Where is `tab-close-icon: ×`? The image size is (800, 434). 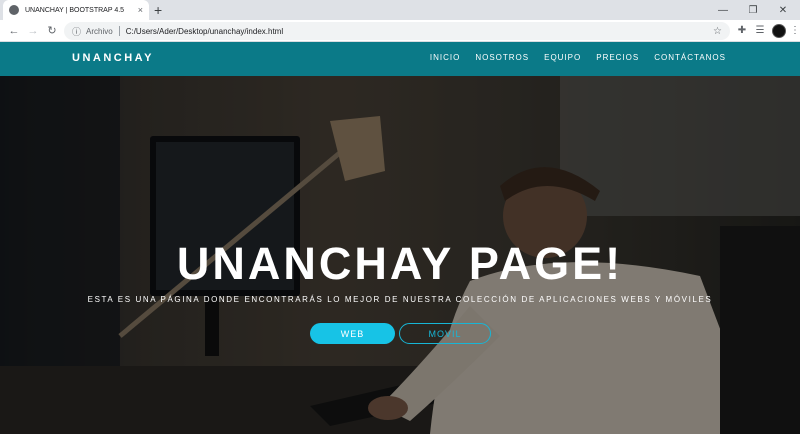 tab-close-icon: × is located at coordinates (140, 10).